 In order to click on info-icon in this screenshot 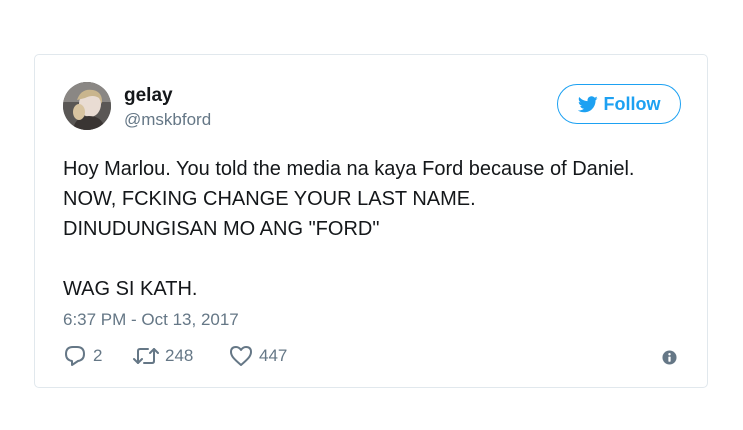, I will do `click(669, 357)`.